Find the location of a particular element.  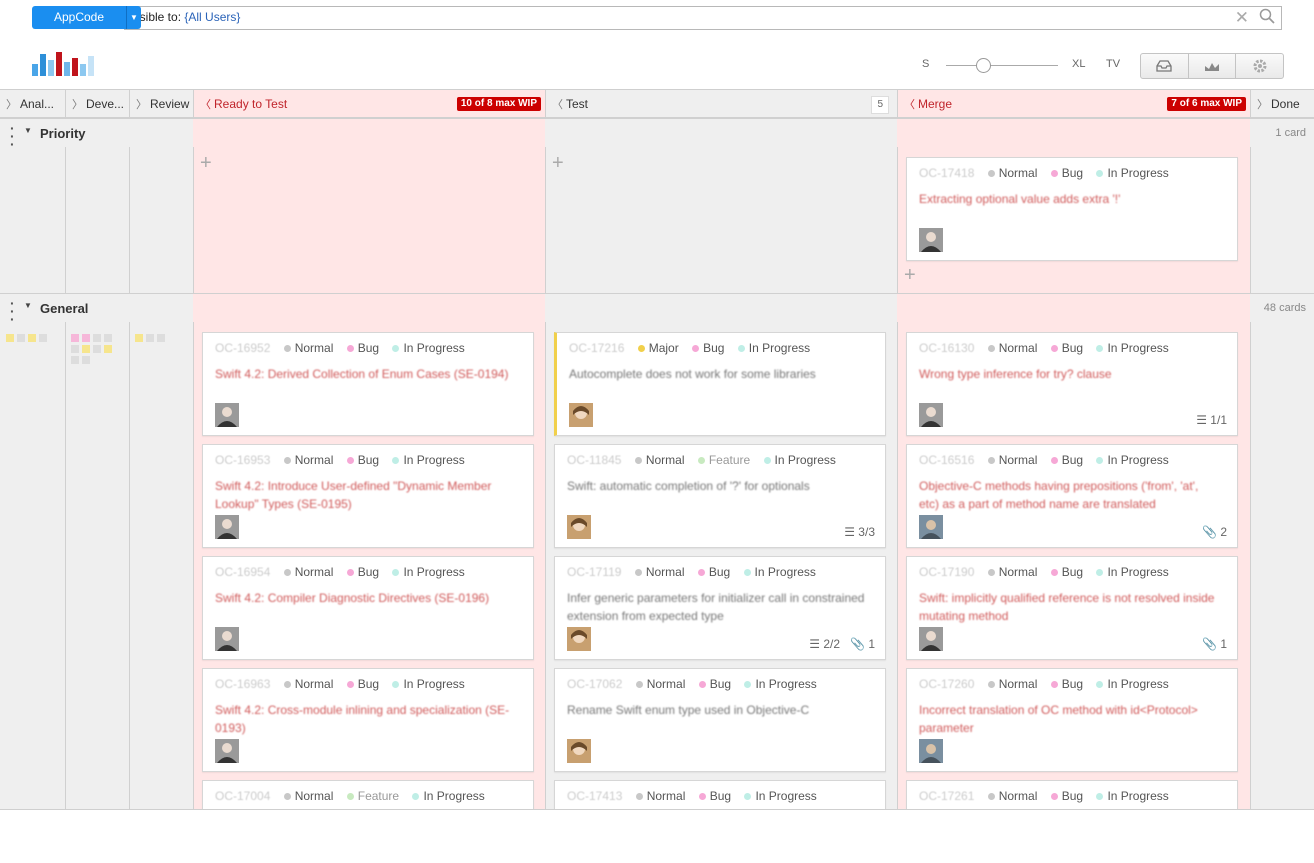

issue-id: OC-16516 is located at coordinates (946, 460).